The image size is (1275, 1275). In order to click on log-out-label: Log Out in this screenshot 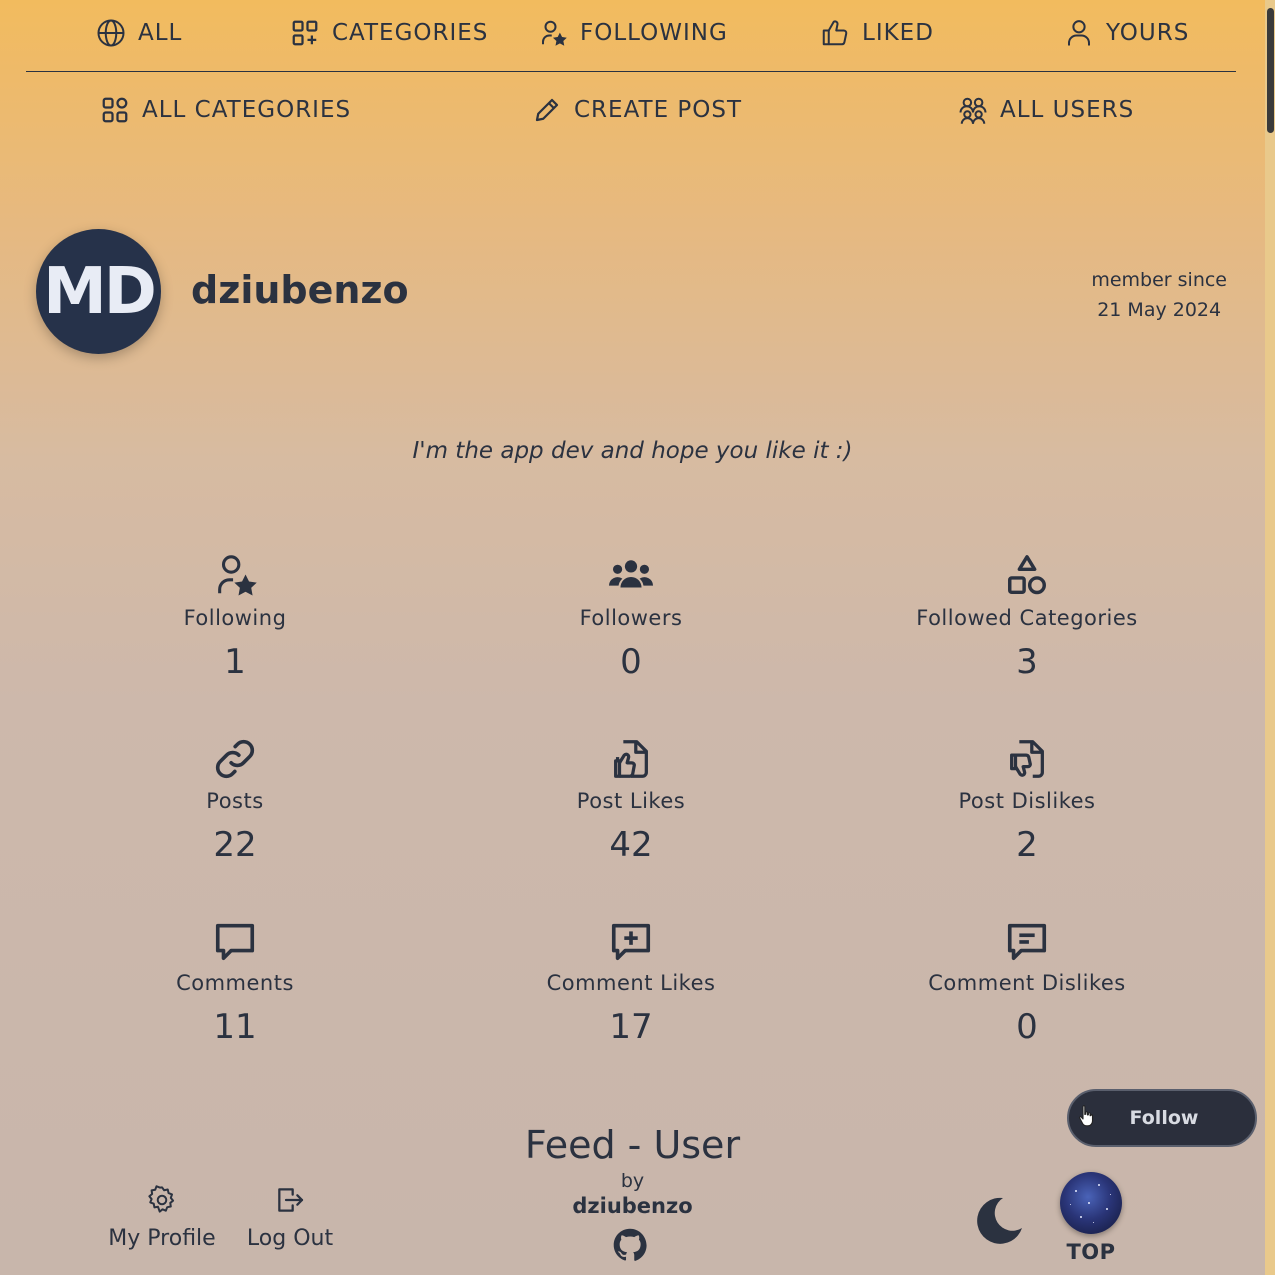, I will do `click(290, 1238)`.